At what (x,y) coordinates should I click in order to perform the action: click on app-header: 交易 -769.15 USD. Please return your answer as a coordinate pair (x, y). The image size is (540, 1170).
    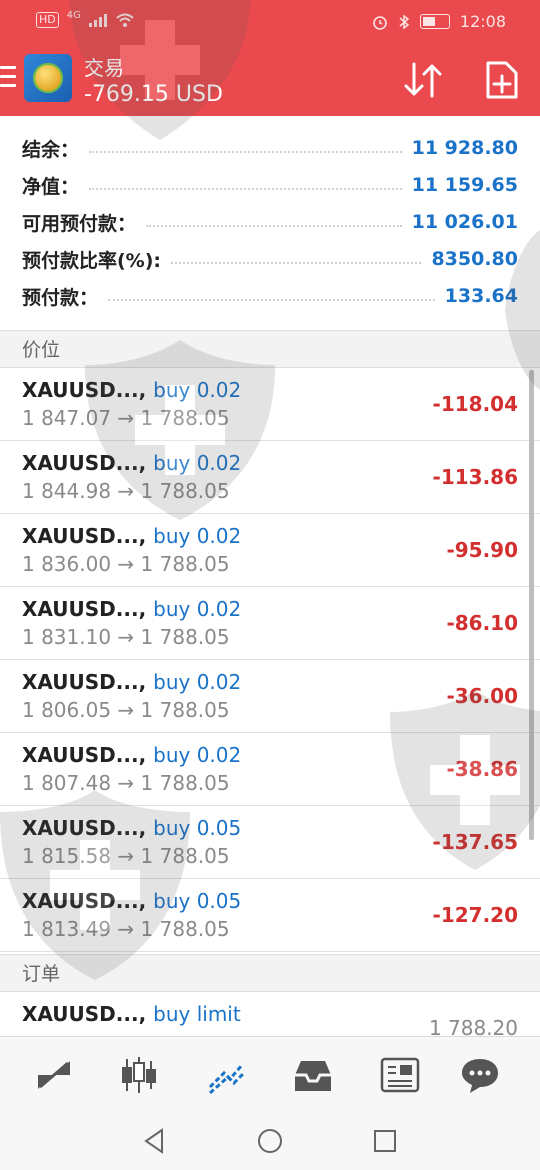
    Looking at the image, I should click on (270, 80).